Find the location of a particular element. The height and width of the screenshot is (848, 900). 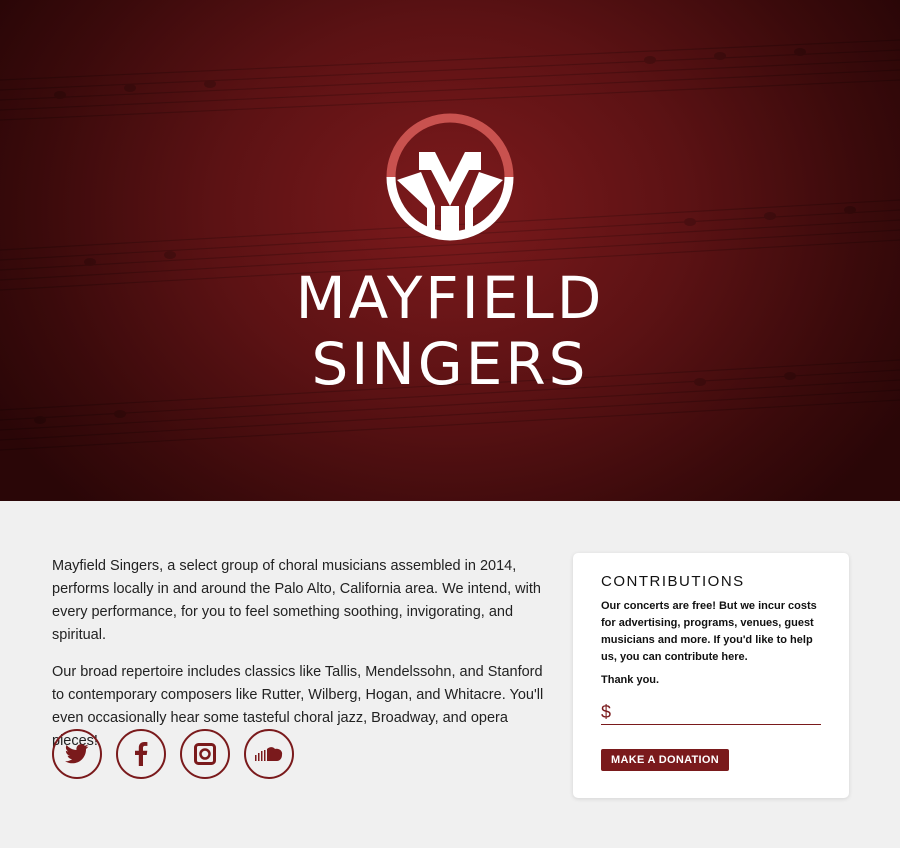

instagram-link is located at coordinates (205, 754).